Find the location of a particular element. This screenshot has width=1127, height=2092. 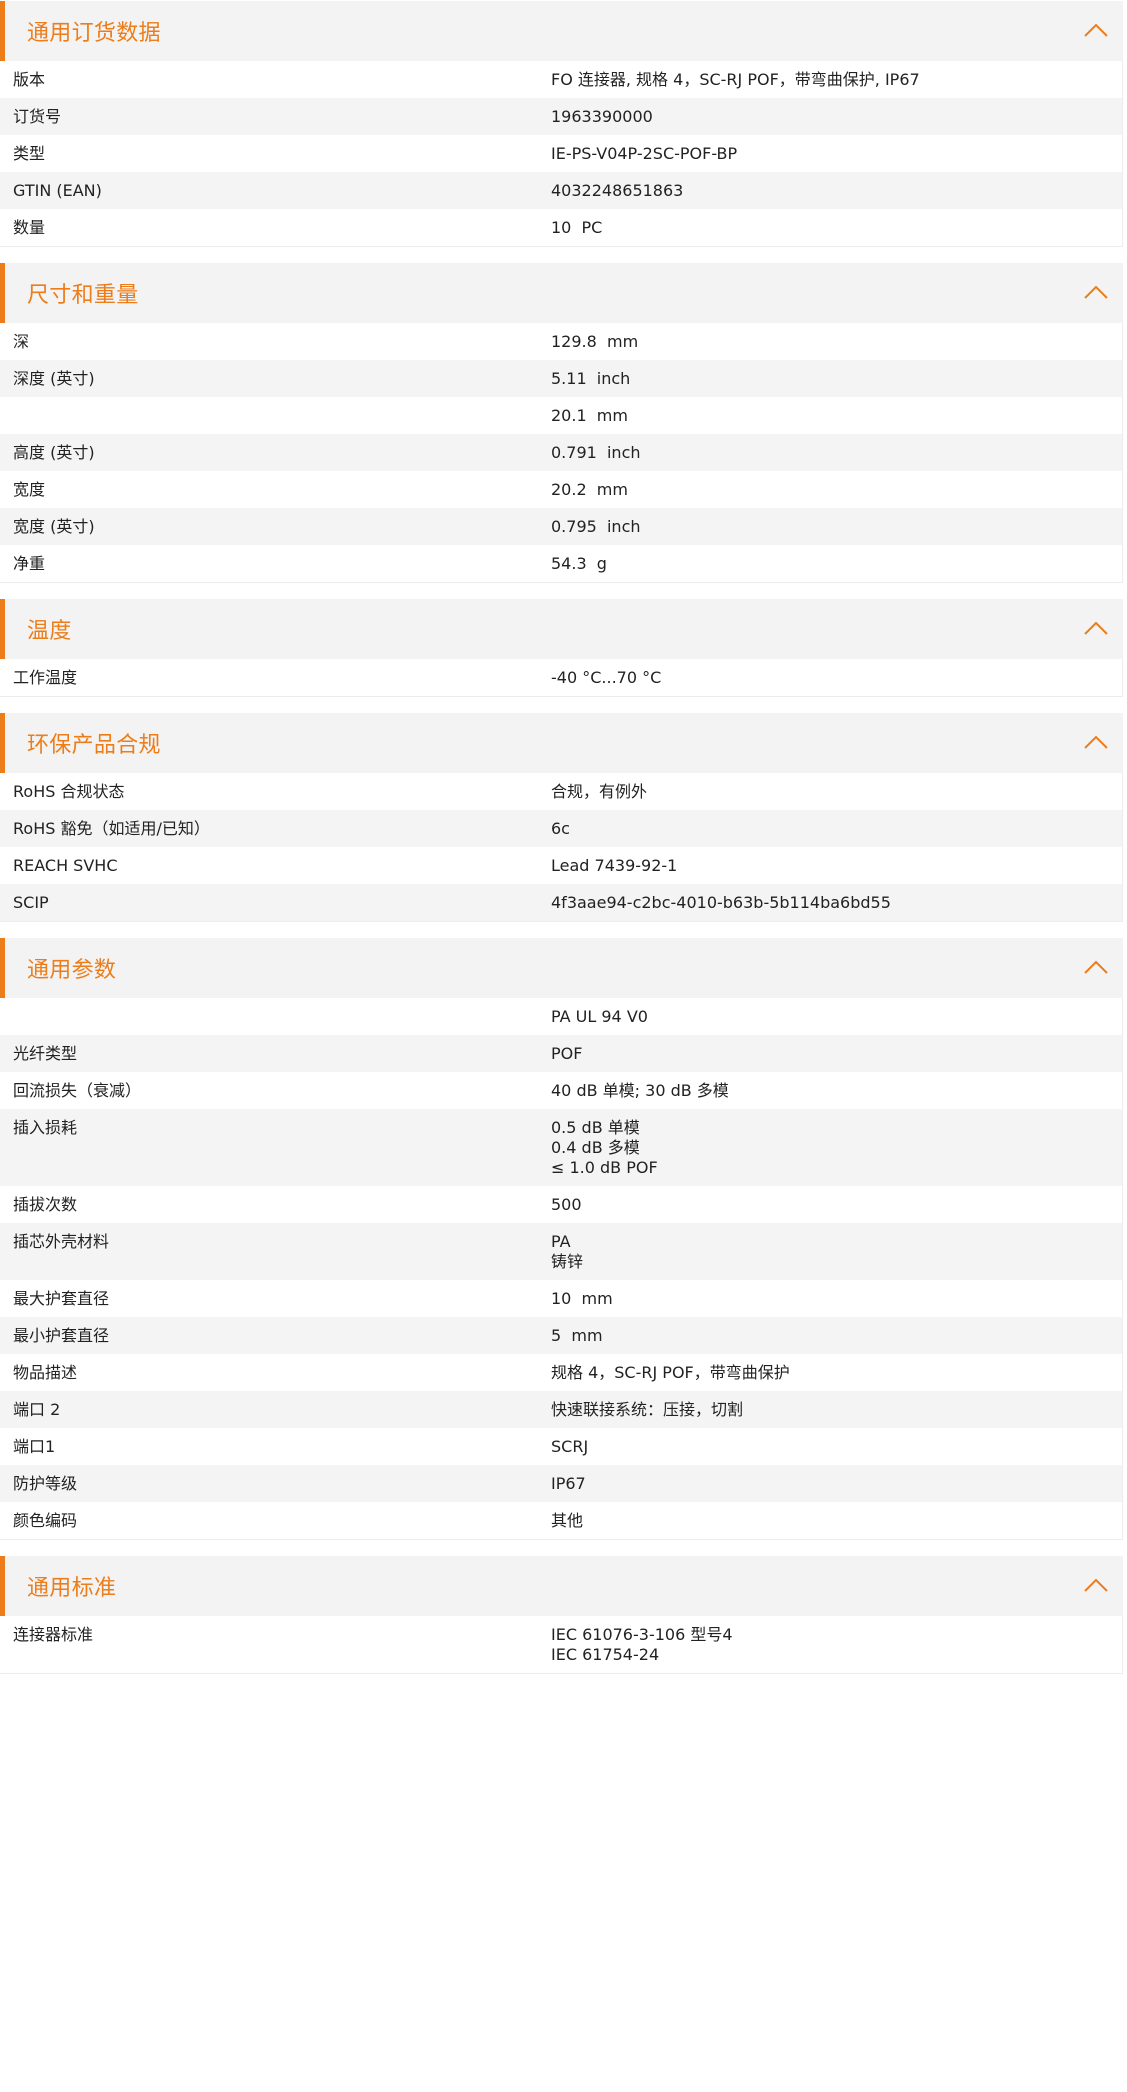

spec-label: 类型 is located at coordinates (29, 153).